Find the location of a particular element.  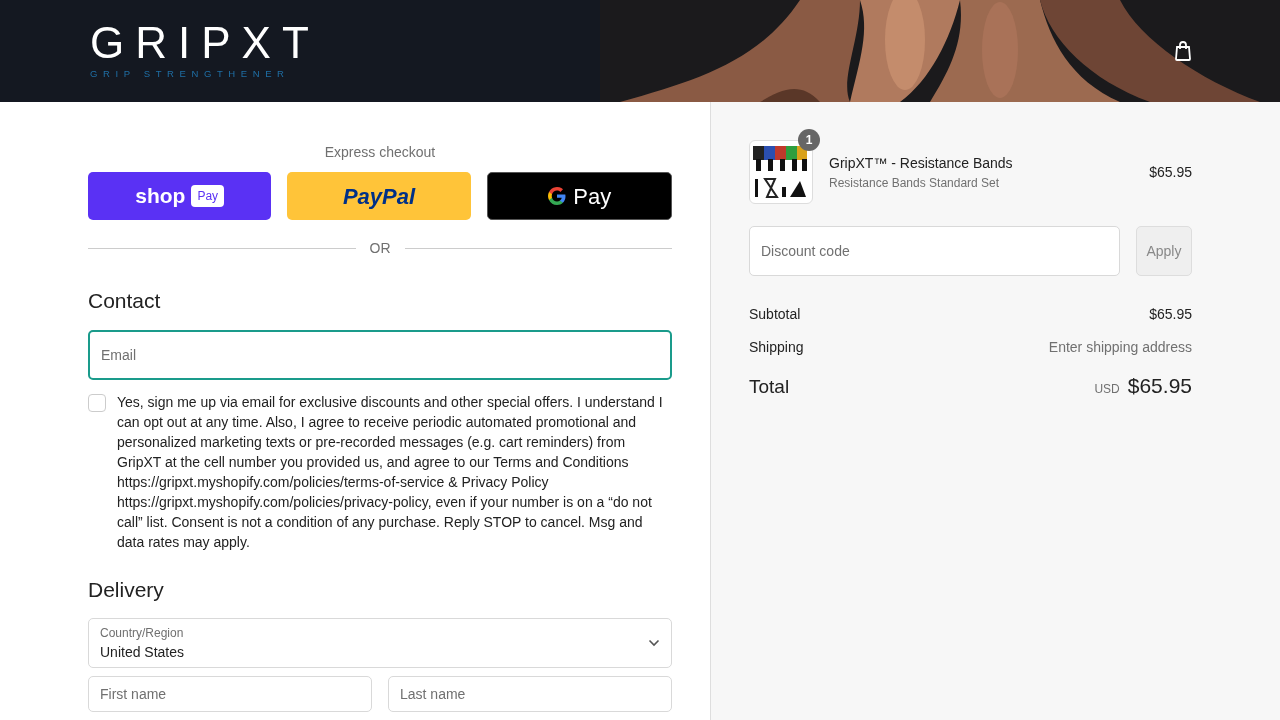

checkbox is located at coordinates (97, 402).